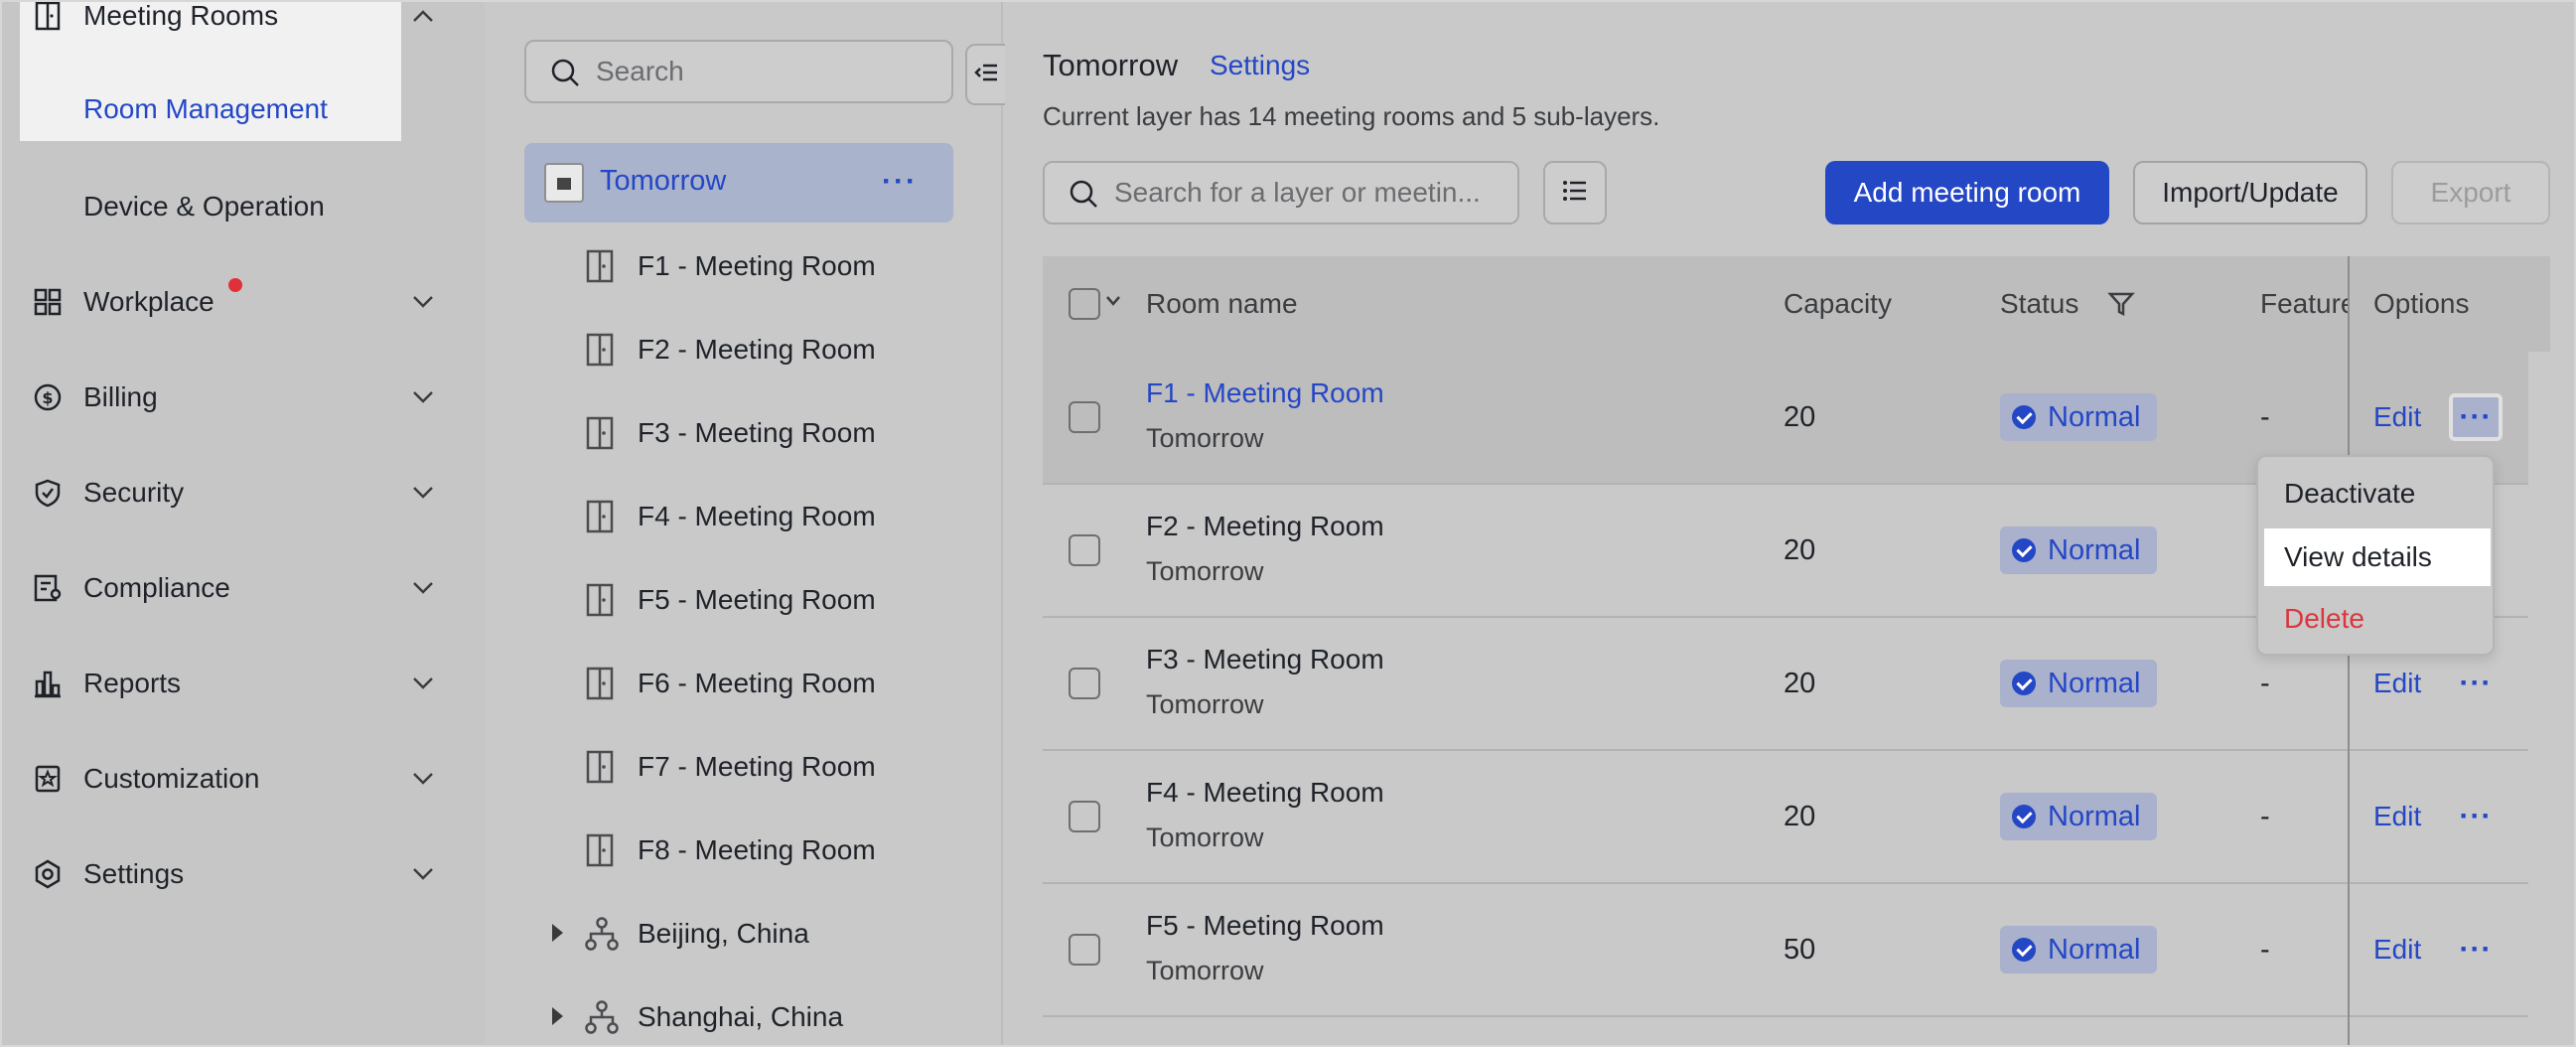 This screenshot has height=1047, width=2576. What do you see at coordinates (243, 397) in the screenshot?
I see `nav-item-billing: $ Billing` at bounding box center [243, 397].